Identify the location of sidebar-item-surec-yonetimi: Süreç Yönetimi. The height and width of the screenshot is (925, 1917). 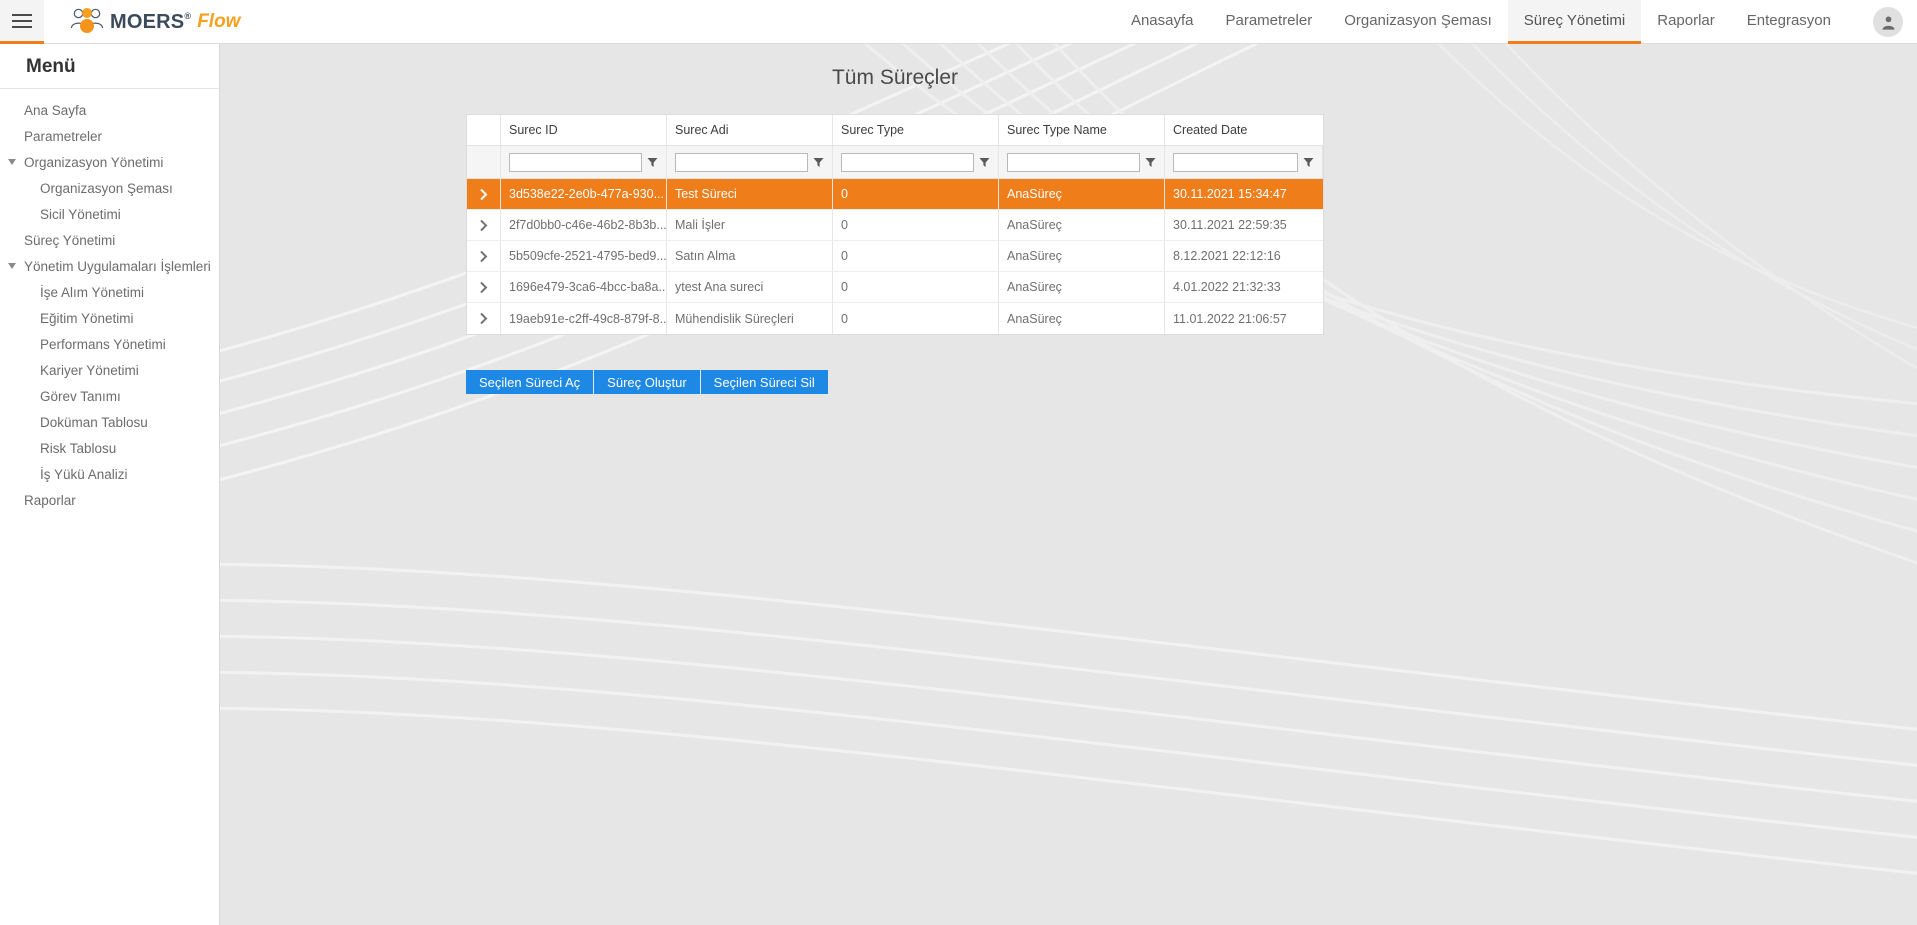
(109, 240).